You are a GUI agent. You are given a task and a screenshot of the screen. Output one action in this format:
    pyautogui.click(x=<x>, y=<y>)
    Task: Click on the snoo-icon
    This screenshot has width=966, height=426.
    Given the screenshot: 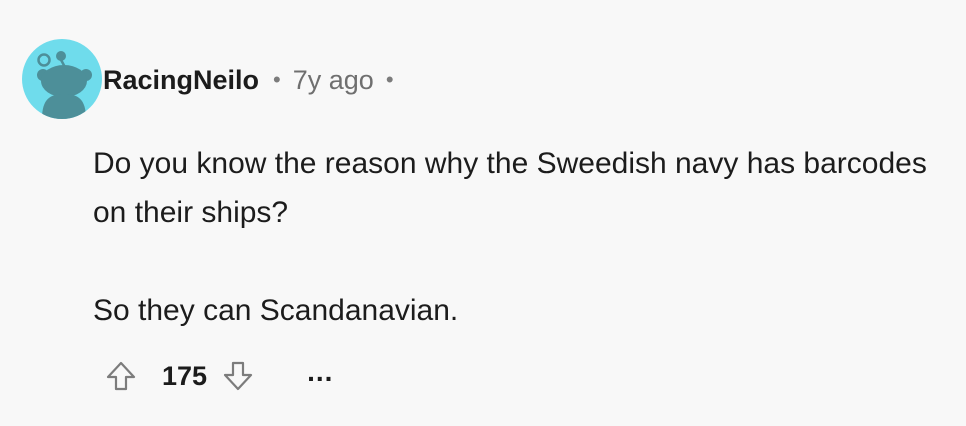 What is the action you would take?
    pyautogui.click(x=62, y=79)
    